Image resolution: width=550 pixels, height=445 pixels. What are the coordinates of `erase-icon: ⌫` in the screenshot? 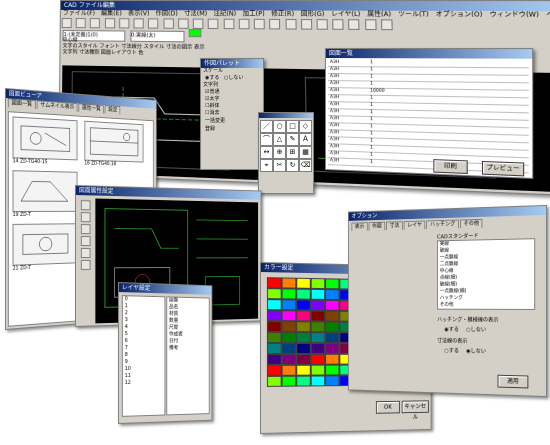 It's located at (305, 165).